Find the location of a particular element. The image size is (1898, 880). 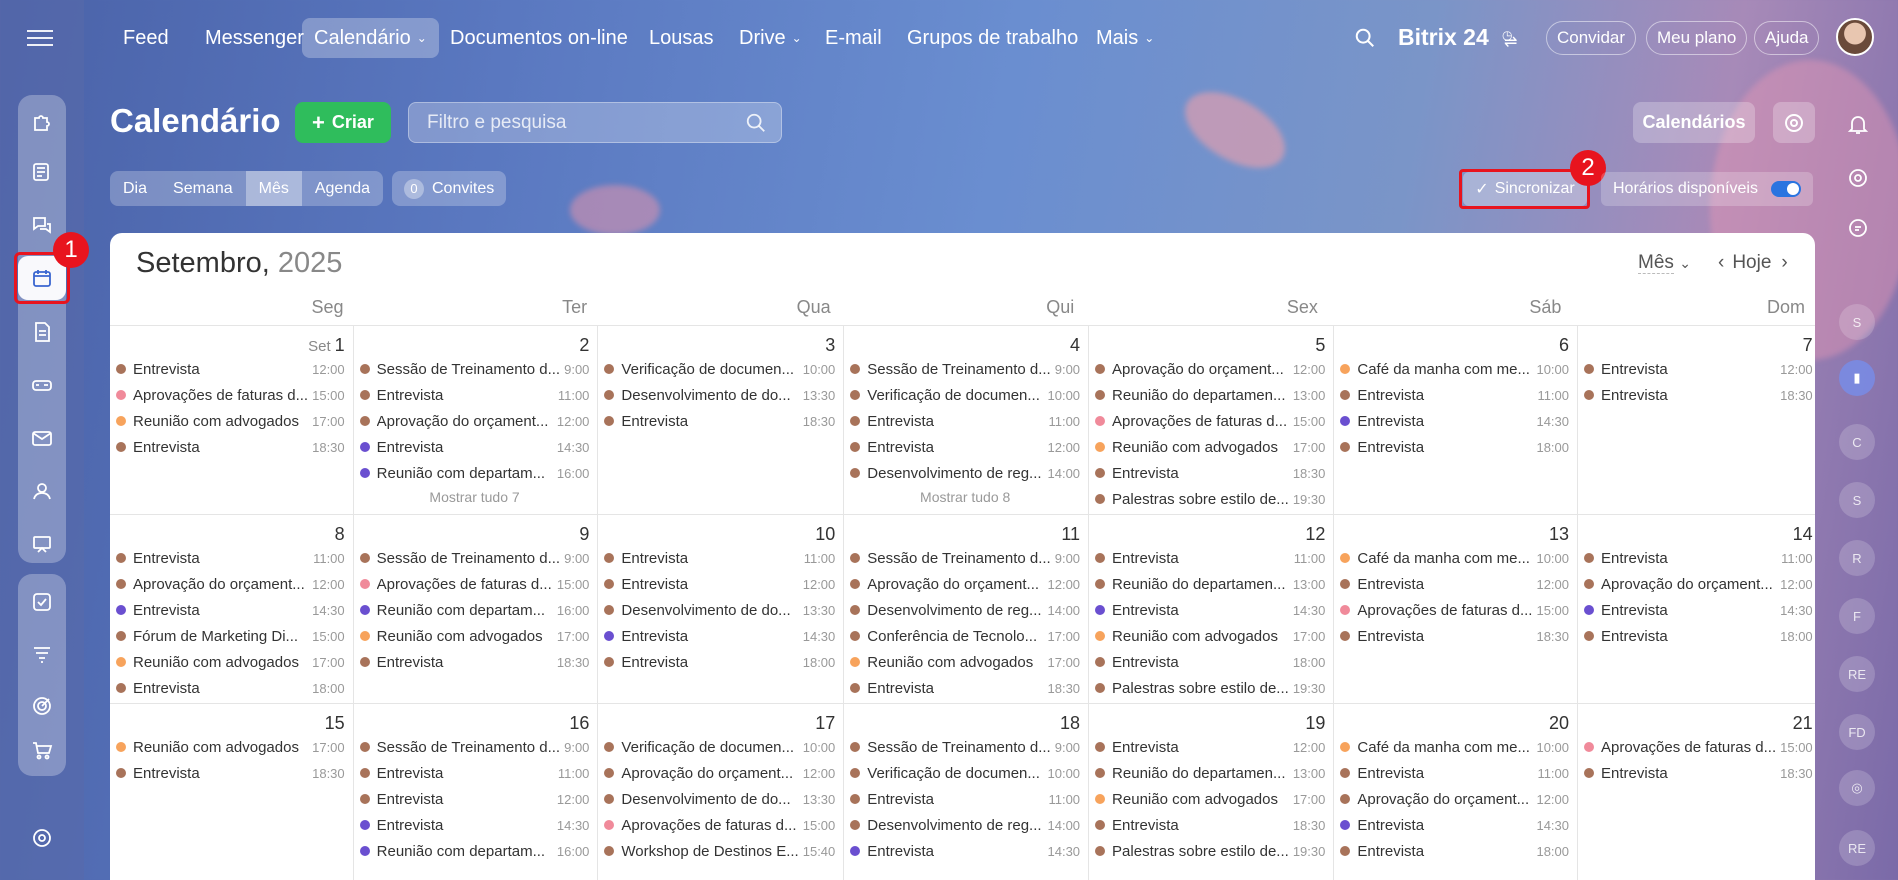

contact-chip: RE is located at coordinates (1857, 674).